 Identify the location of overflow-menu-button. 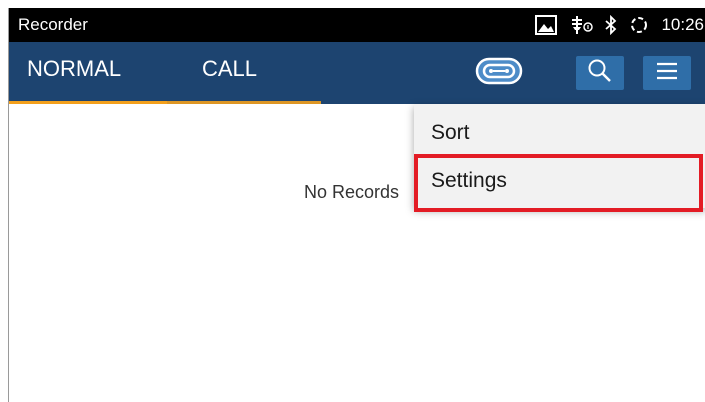
(667, 73).